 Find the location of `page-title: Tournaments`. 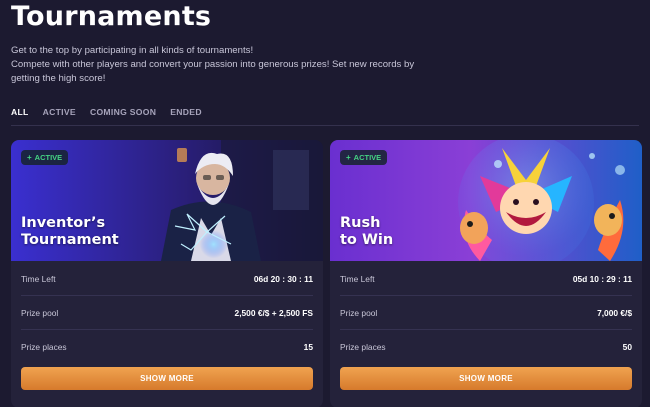

page-title: Tournaments is located at coordinates (111, 16).